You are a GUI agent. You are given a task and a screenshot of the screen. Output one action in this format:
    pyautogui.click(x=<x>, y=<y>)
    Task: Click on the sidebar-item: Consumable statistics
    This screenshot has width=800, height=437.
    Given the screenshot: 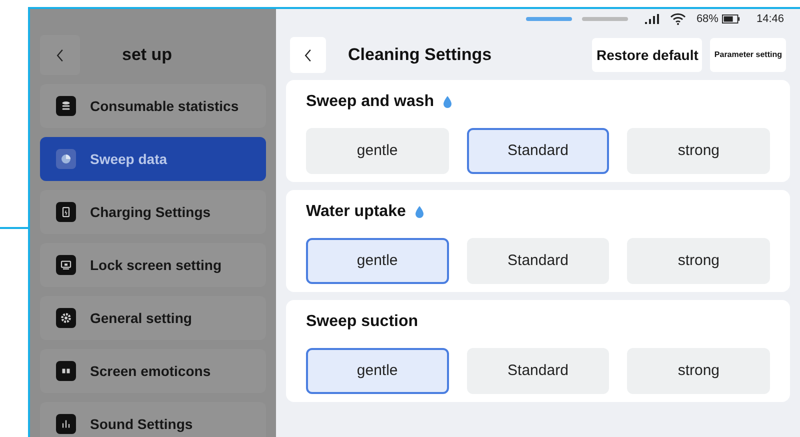 What is the action you would take?
    pyautogui.click(x=153, y=106)
    